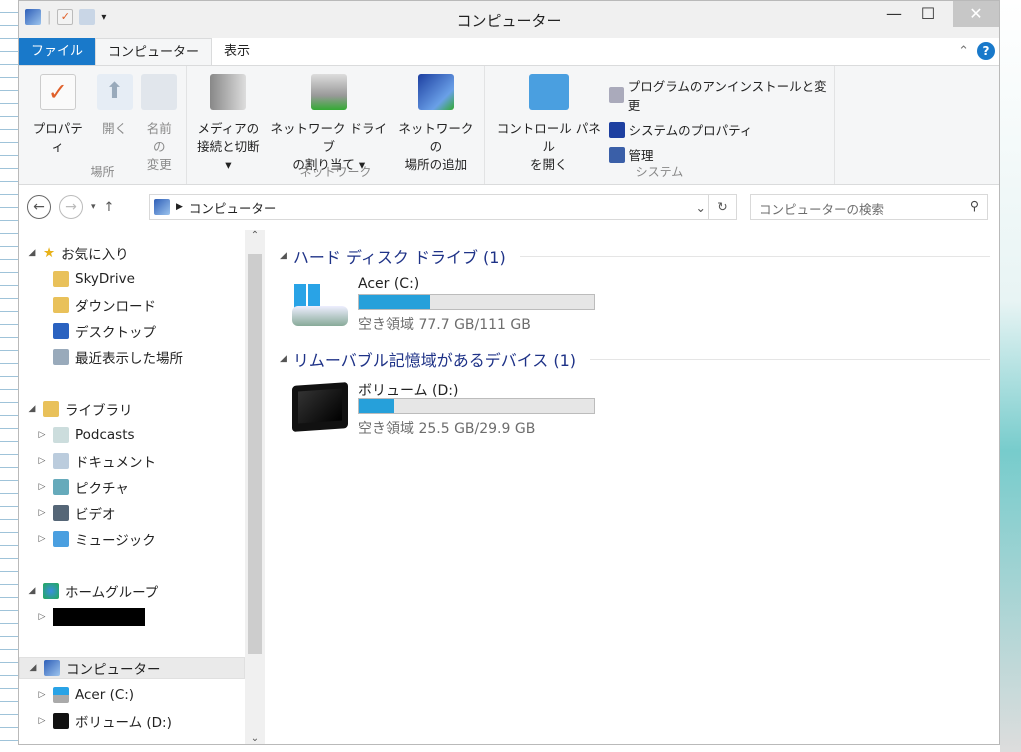 The image size is (1021, 752). I want to click on nav-homegroup: ◢ ホームグループ, so click(140, 591).